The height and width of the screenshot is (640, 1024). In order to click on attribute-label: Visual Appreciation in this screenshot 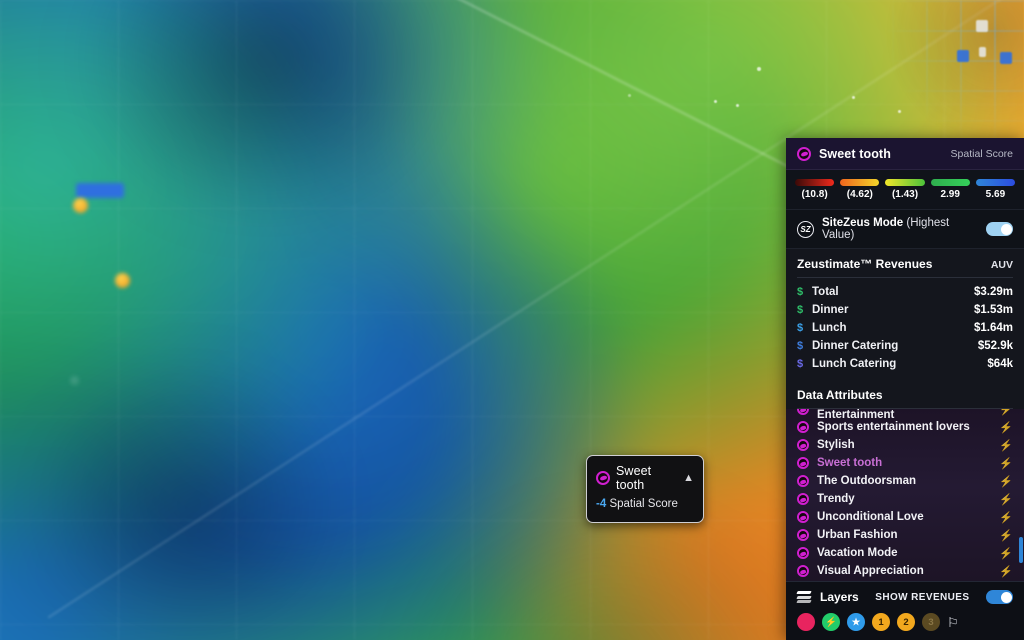, I will do `click(870, 571)`.